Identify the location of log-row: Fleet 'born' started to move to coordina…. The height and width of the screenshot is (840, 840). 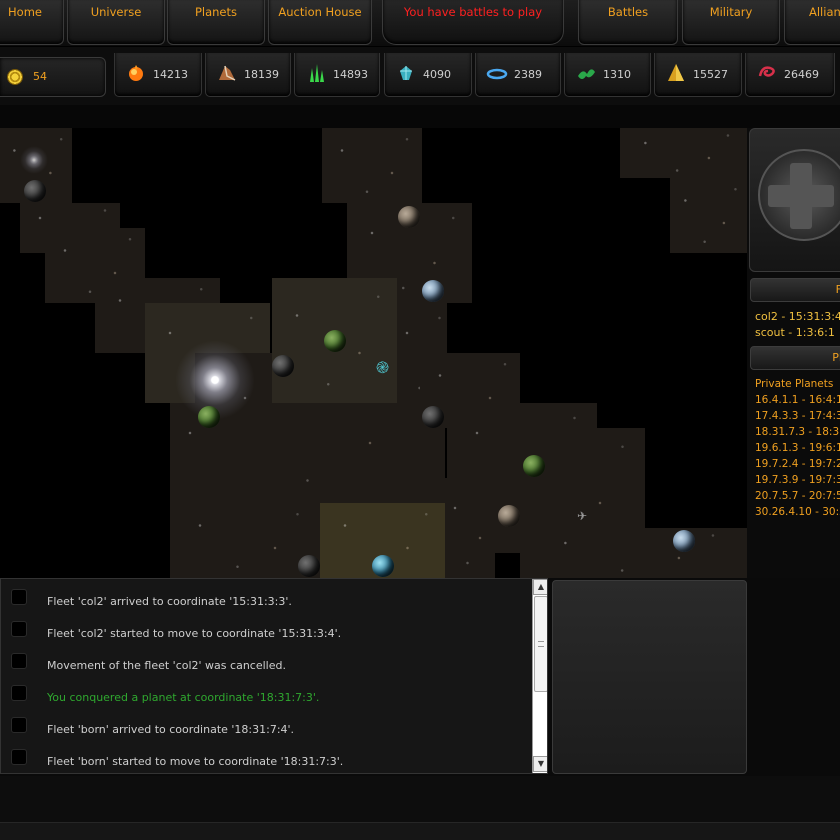
(266, 758).